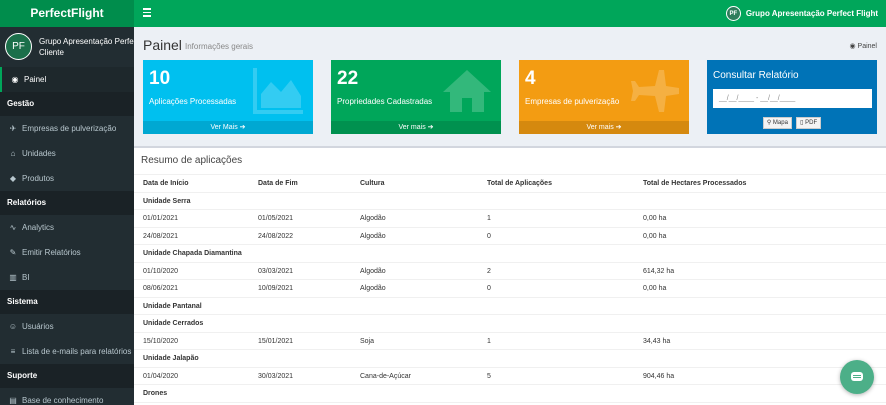 Image resolution: width=886 pixels, height=405 pixels. I want to click on table-cell: 08/06/2021, so click(161, 288).